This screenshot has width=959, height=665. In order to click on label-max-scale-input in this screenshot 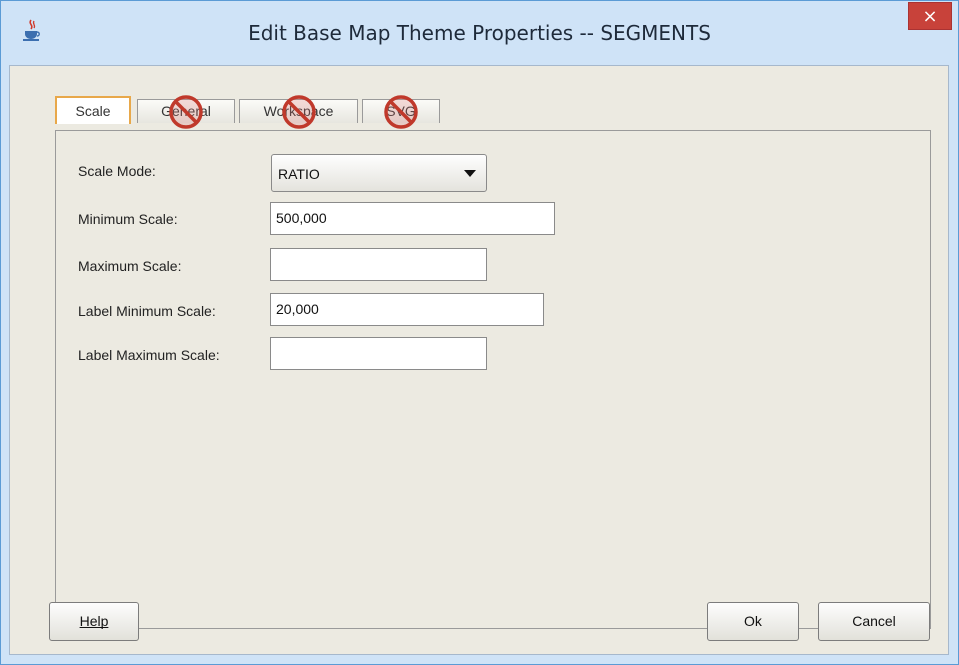, I will do `click(378, 353)`.